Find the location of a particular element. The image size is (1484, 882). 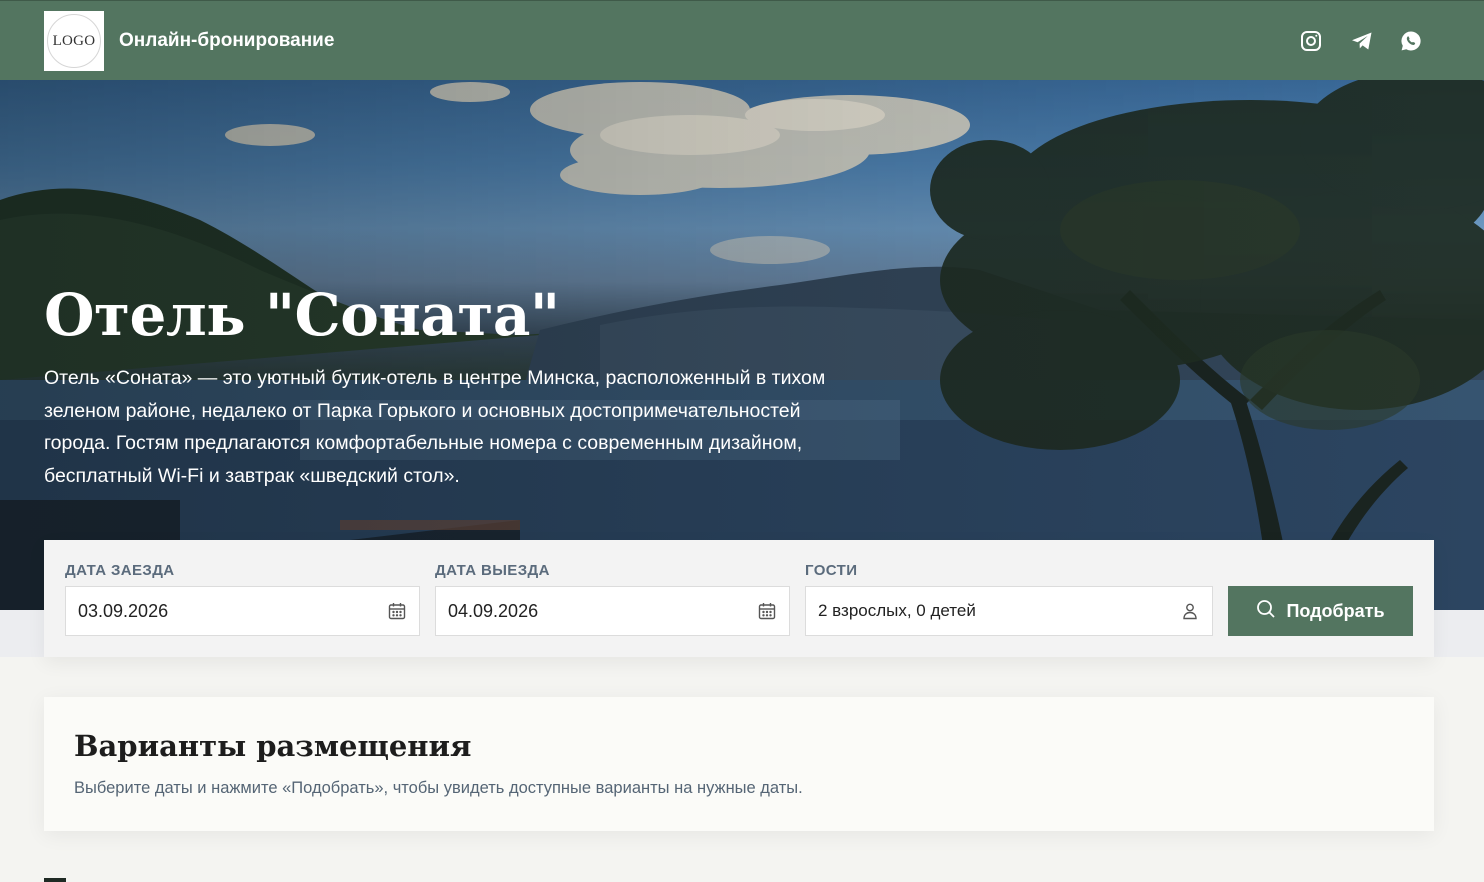

search-icon is located at coordinates (1266, 611).